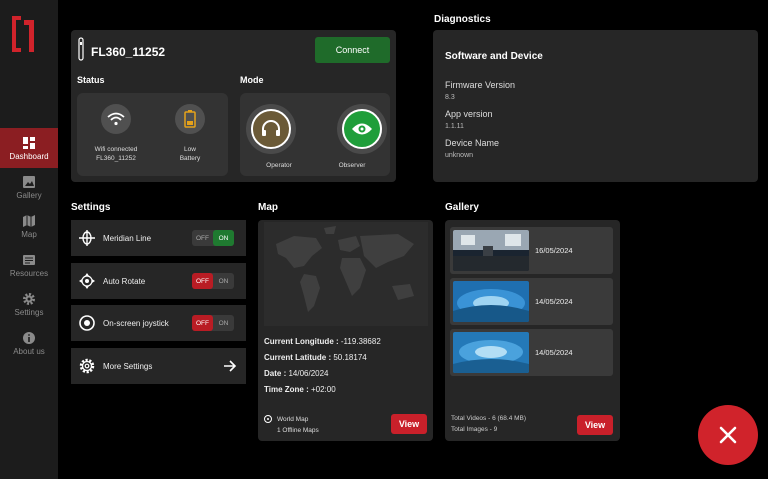 The width and height of the screenshot is (768, 479). I want to click on sidebar-item-label: Dashboard, so click(29, 156).